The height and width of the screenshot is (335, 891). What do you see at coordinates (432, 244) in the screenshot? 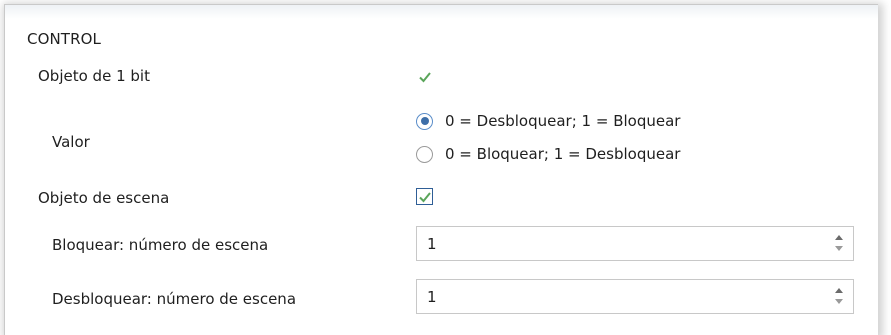
I see `lock-scene-value: 1` at bounding box center [432, 244].